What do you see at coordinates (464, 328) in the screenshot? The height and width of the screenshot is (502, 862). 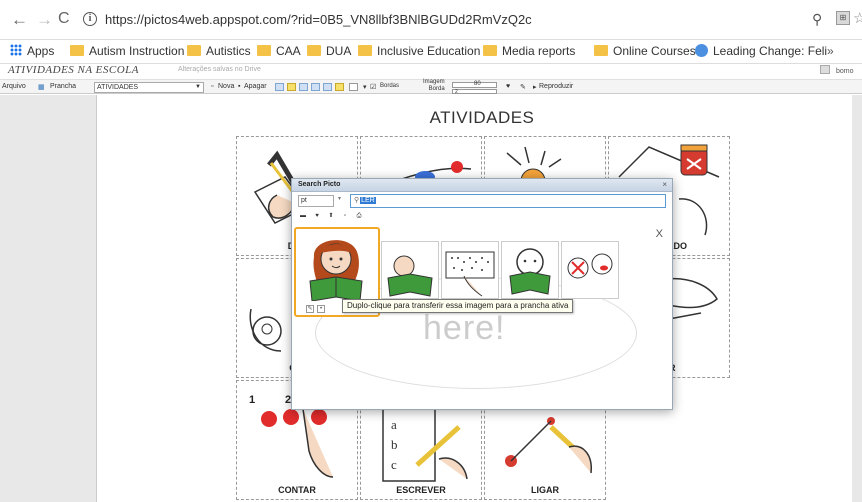 I see `drop-zone-text: here!` at bounding box center [464, 328].